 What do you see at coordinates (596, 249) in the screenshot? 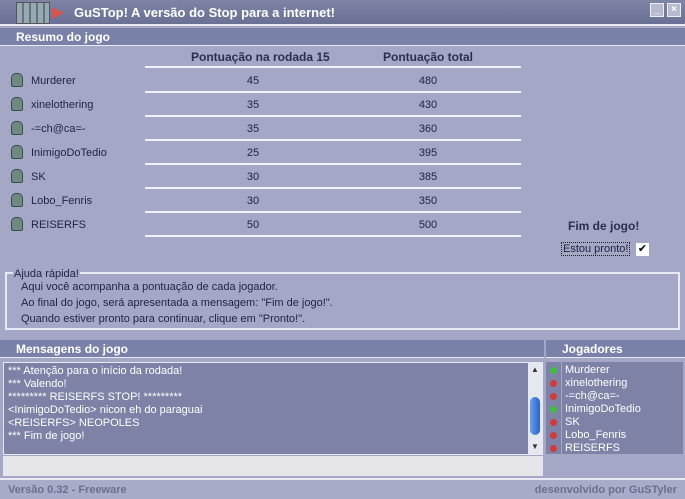
I see `ready-label: Estou pronto!` at bounding box center [596, 249].